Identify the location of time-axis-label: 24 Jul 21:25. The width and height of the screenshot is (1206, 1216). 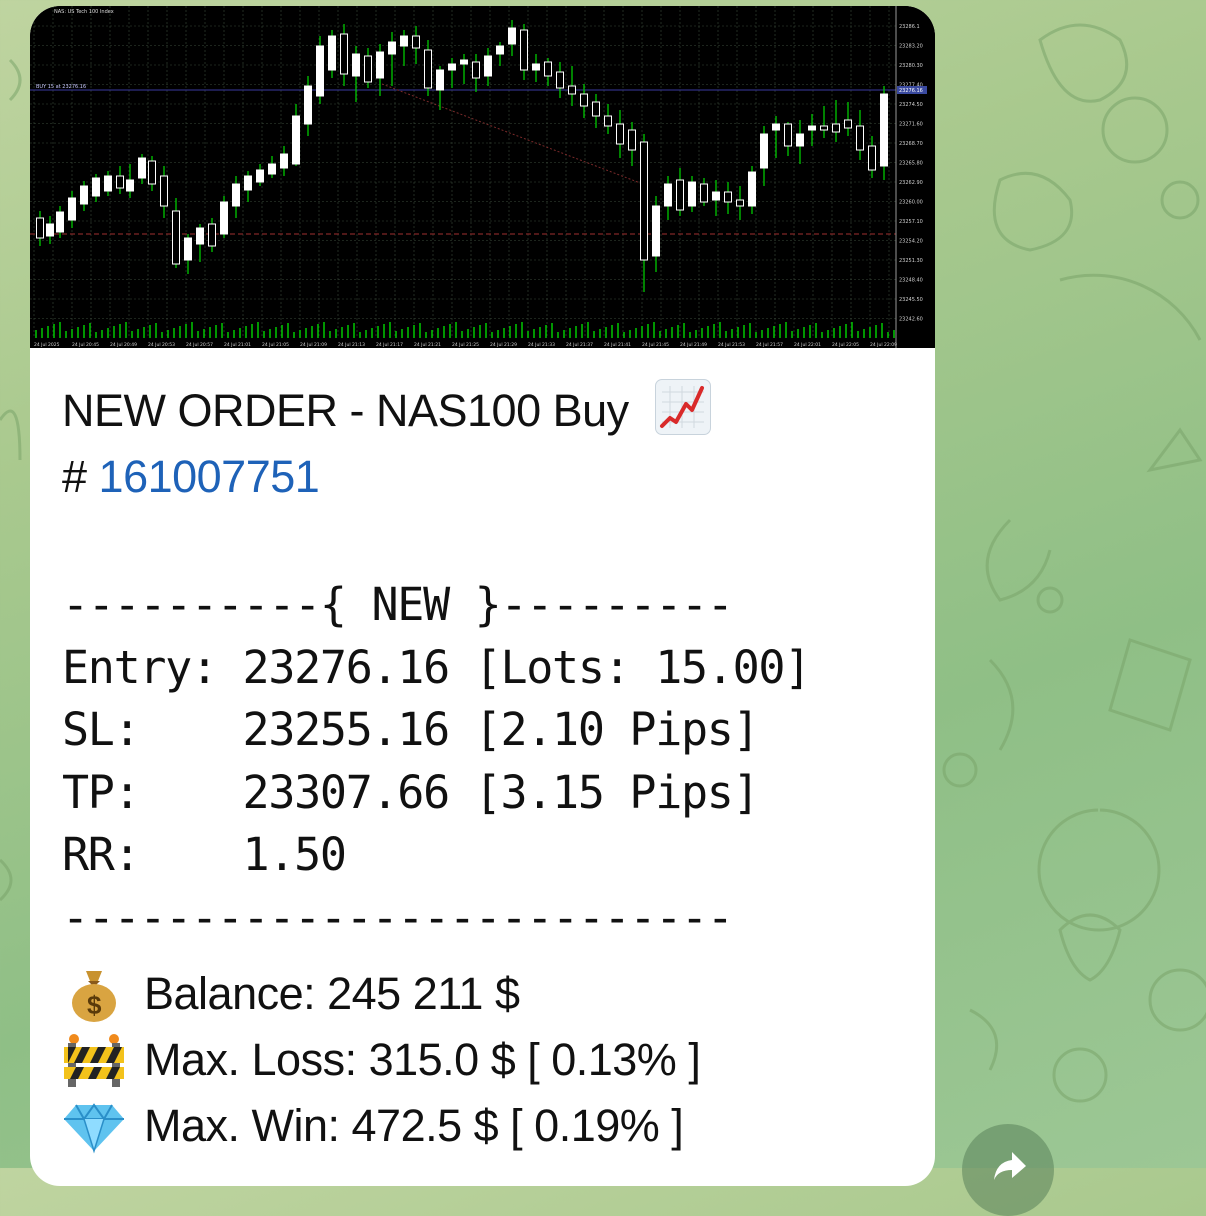
(465, 345).